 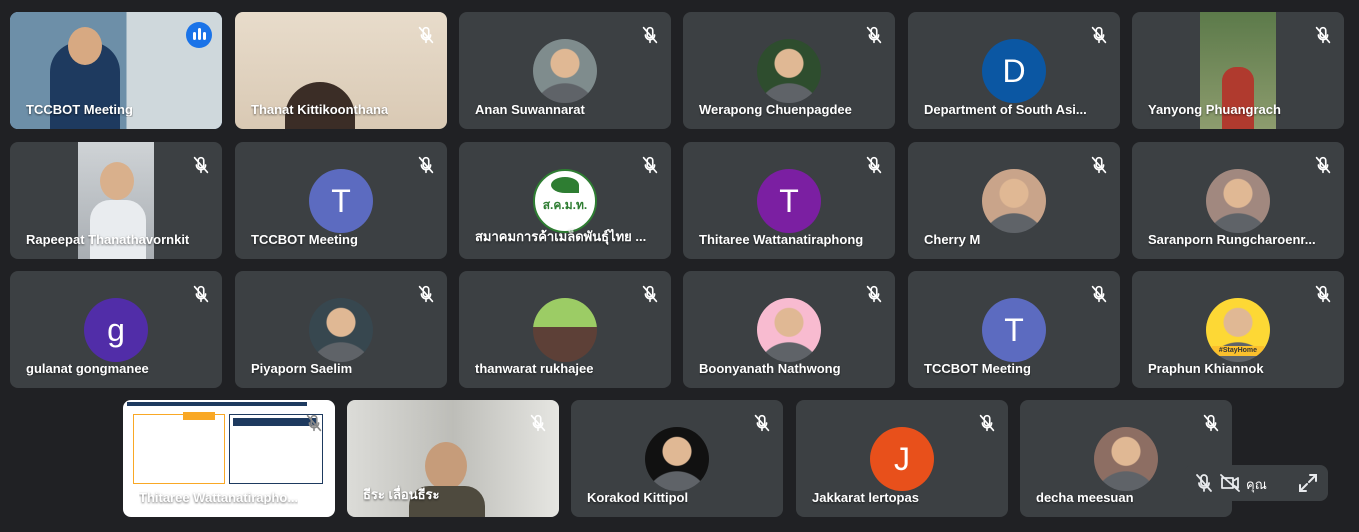 I want to click on organization-logo: ส.ค.ม.ท., so click(x=565, y=201).